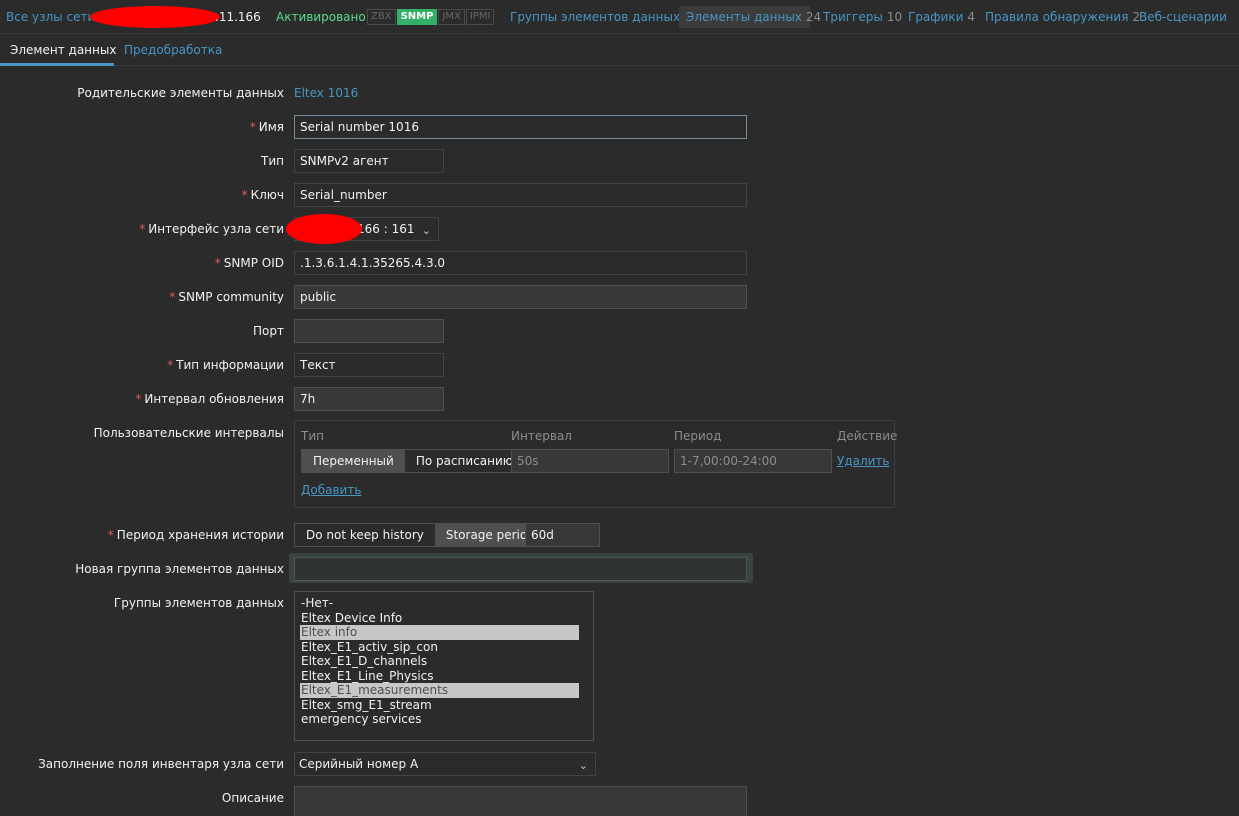  Describe the element at coordinates (439, 603) in the screenshot. I see `list-item: -Нет-` at that location.